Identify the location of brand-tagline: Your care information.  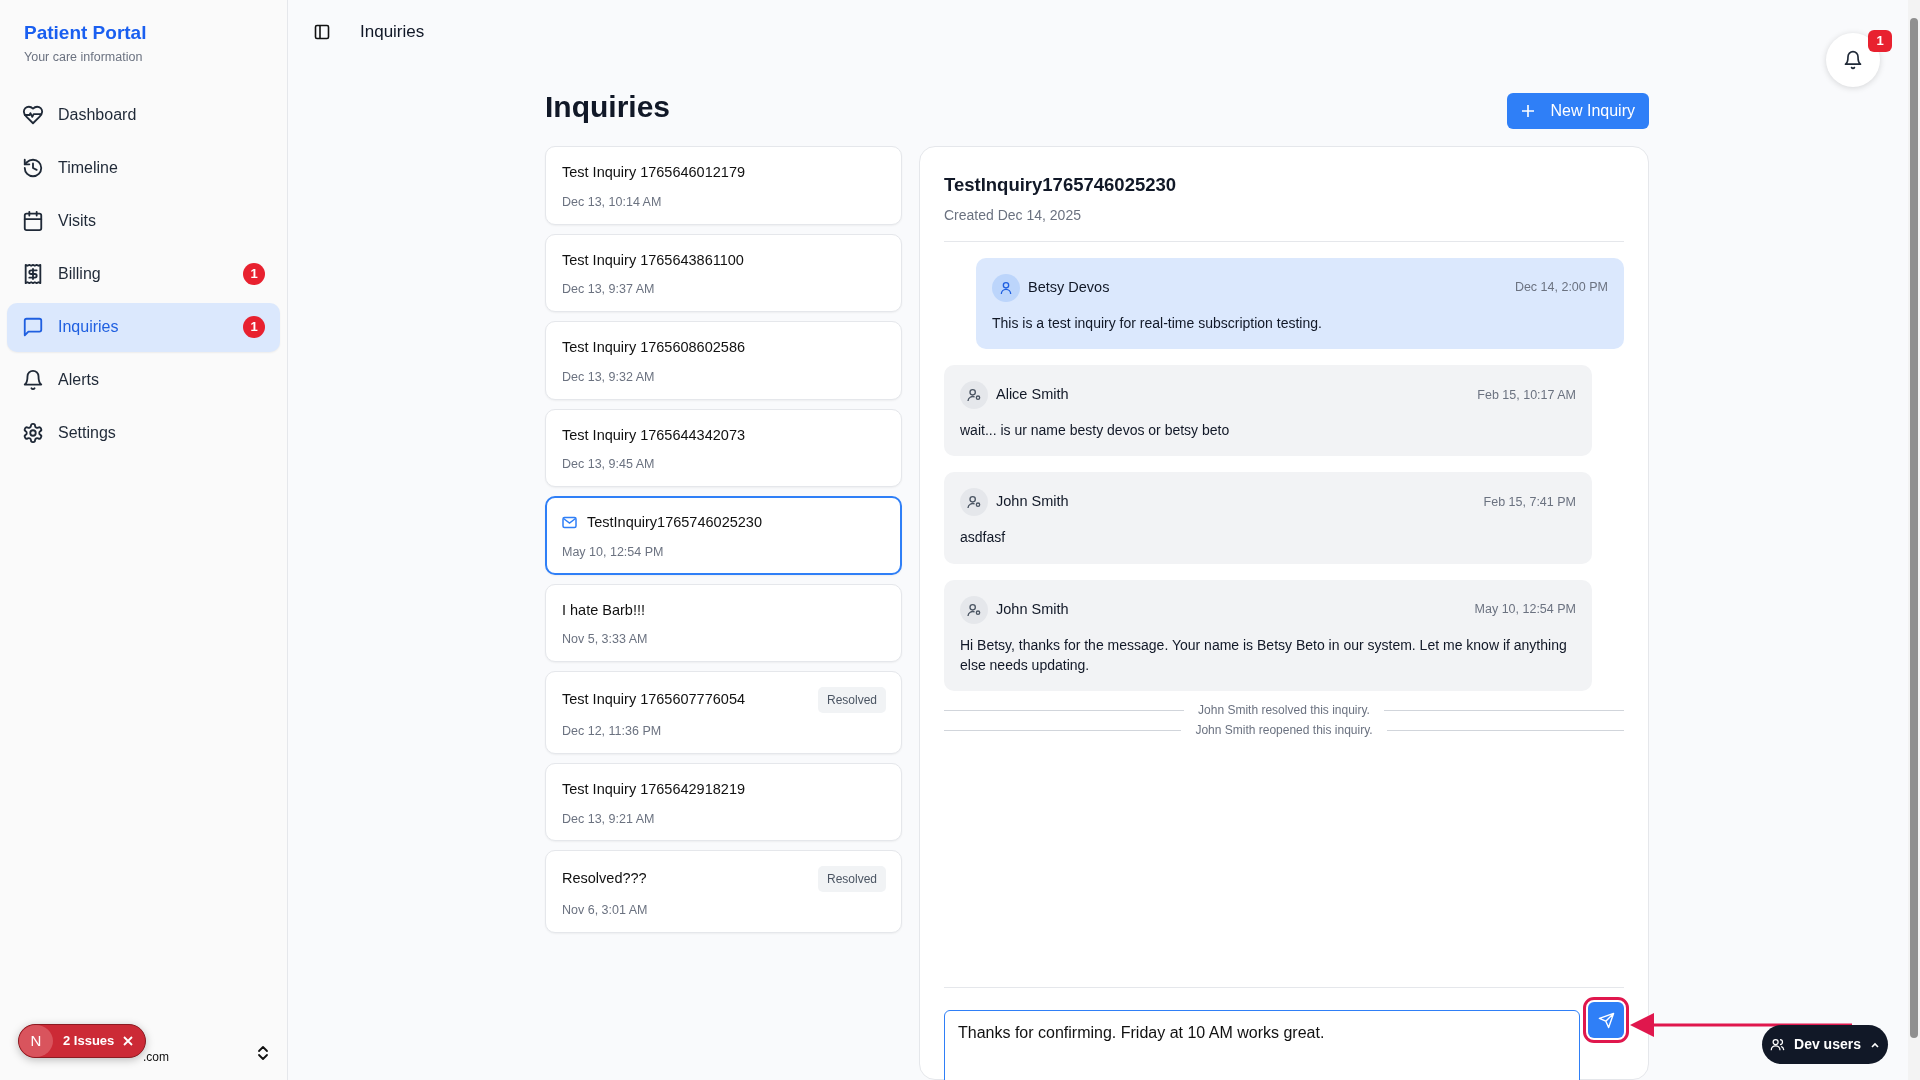
(83, 57).